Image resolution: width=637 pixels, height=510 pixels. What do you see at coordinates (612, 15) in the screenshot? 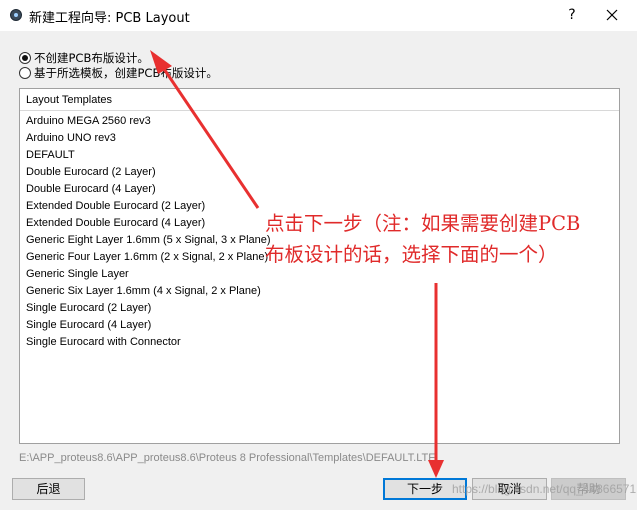
I see `close-icon` at bounding box center [612, 15].